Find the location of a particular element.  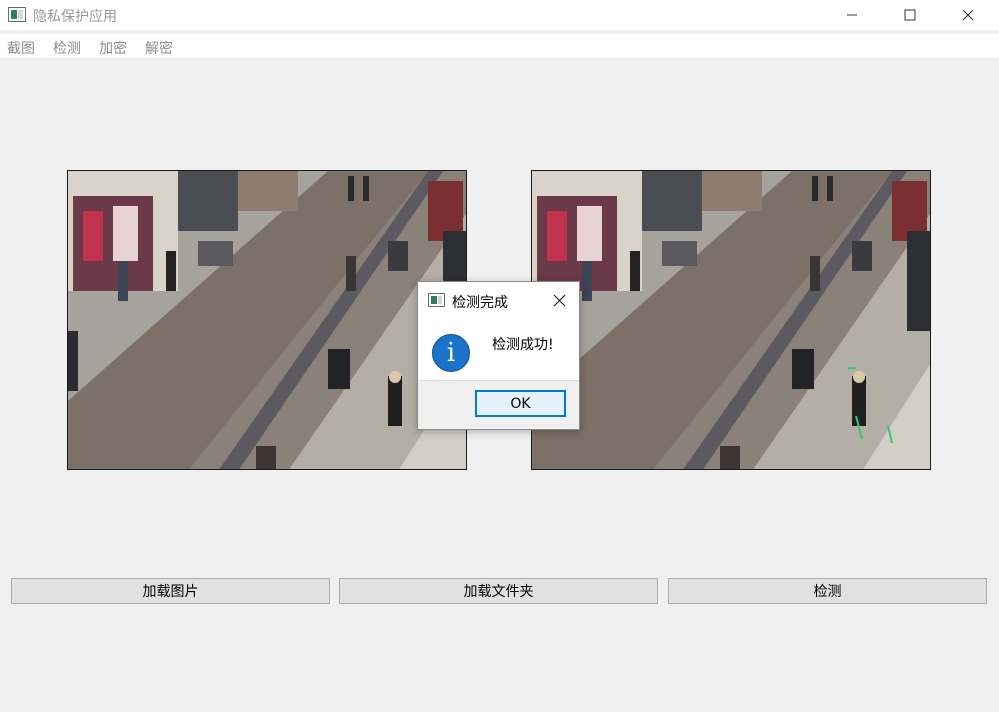

menu-encrypt: 加密 is located at coordinates (113, 48).